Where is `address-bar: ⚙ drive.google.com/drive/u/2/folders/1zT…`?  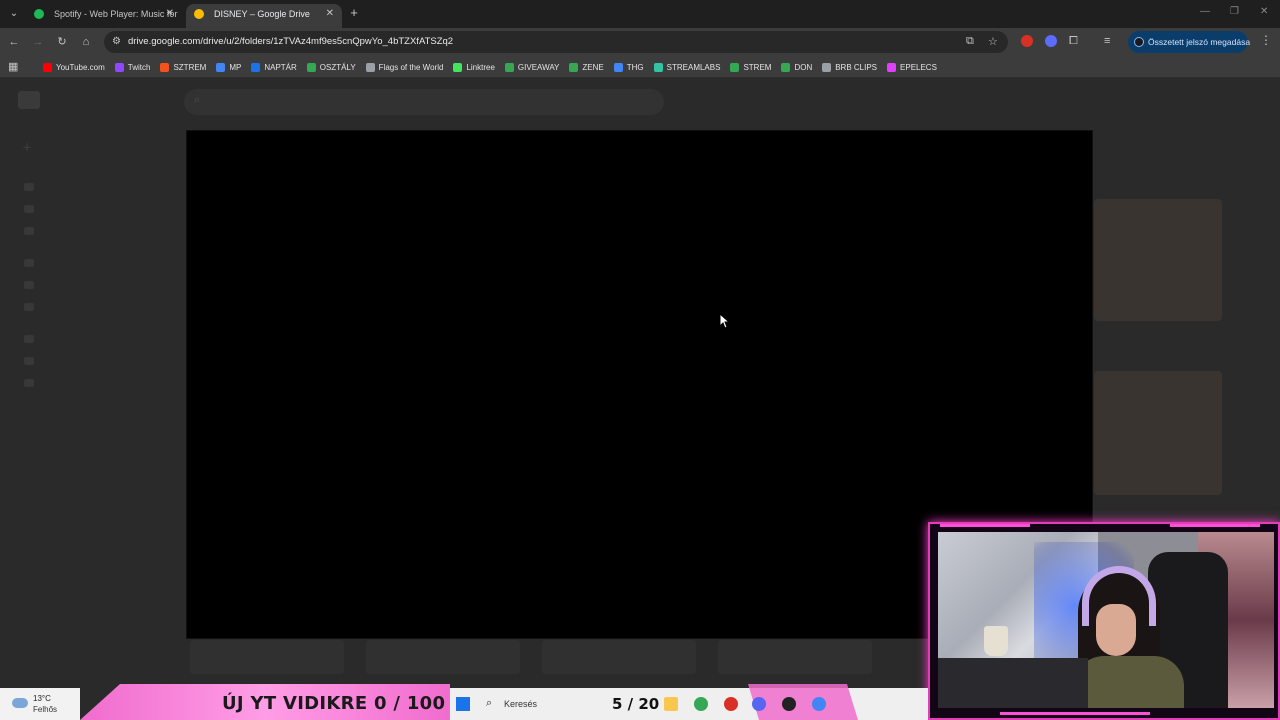
address-bar: ⚙ drive.google.com/drive/u/2/folders/1zT… is located at coordinates (556, 42).